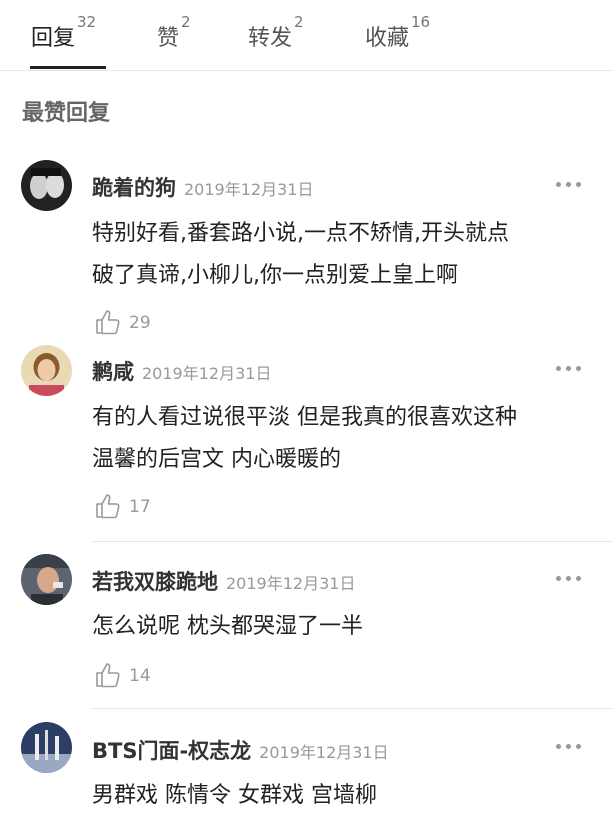  I want to click on username: 鹣咸 2019年12月31日, so click(181, 371).